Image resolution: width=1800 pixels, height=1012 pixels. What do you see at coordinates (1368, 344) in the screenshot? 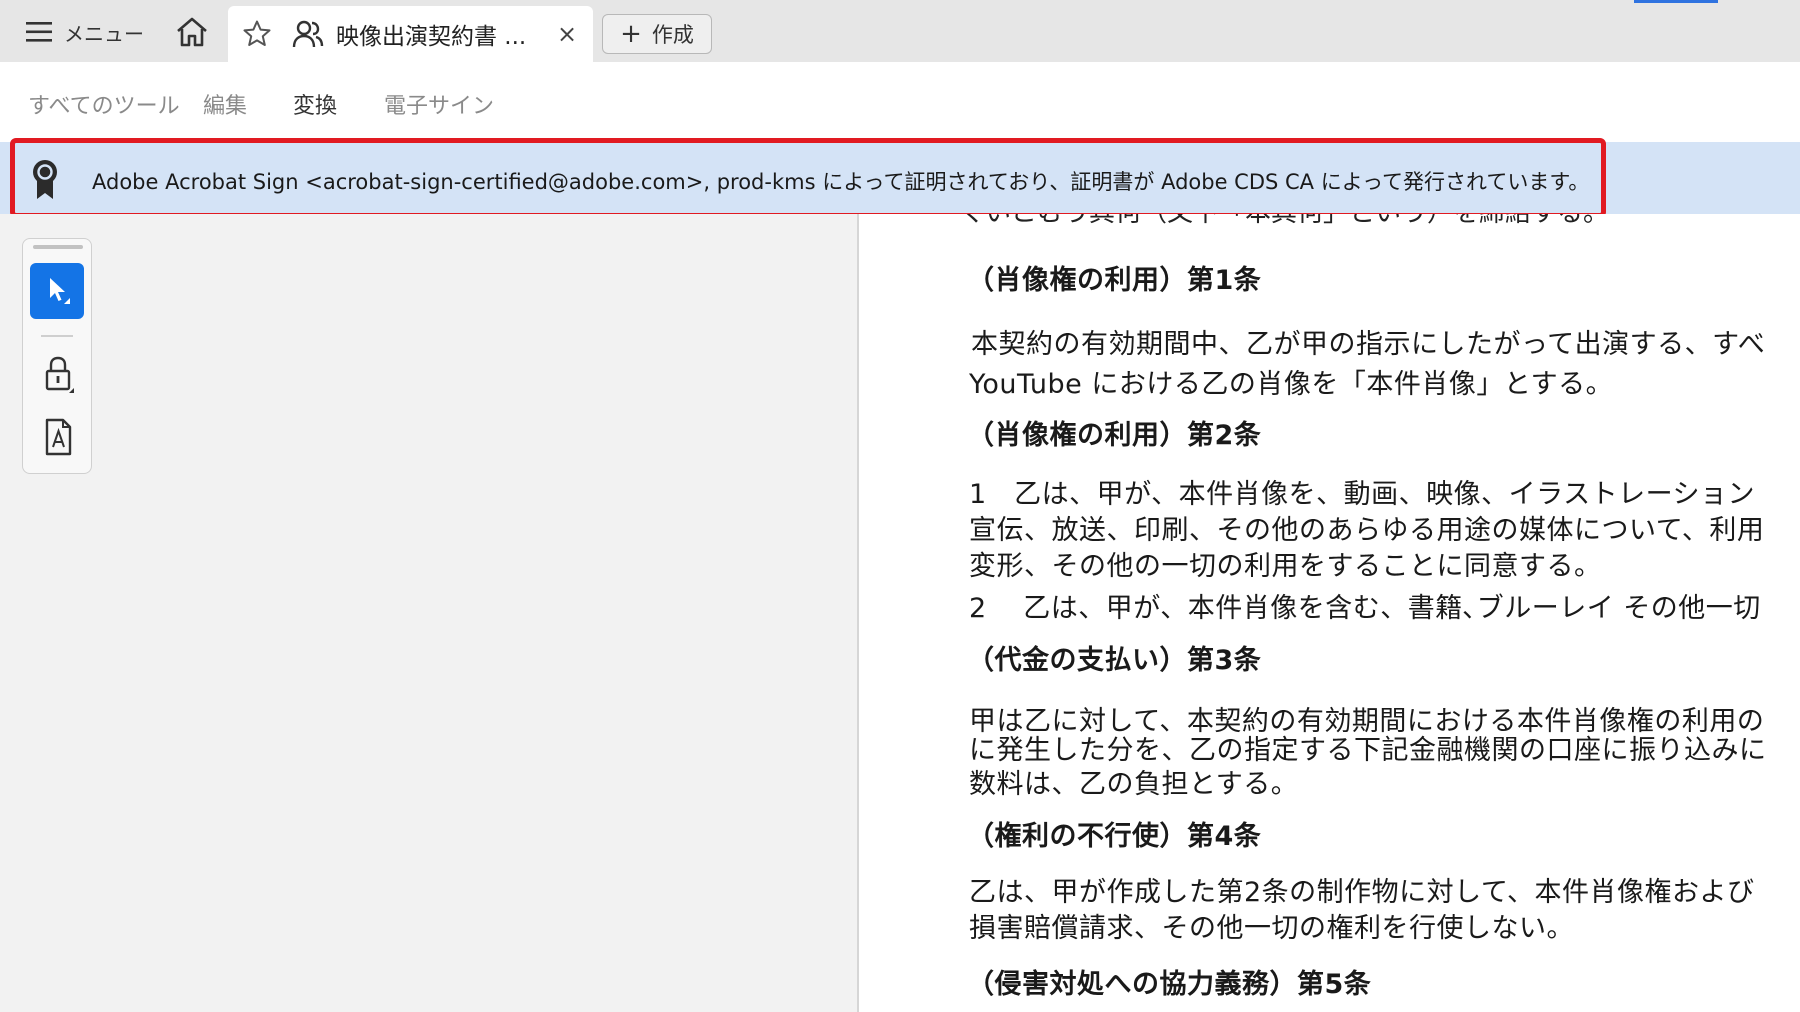
I see `document-line: 本契約の有効期間中、乙が甲の指示にしたがって出演する、すべ` at bounding box center [1368, 344].